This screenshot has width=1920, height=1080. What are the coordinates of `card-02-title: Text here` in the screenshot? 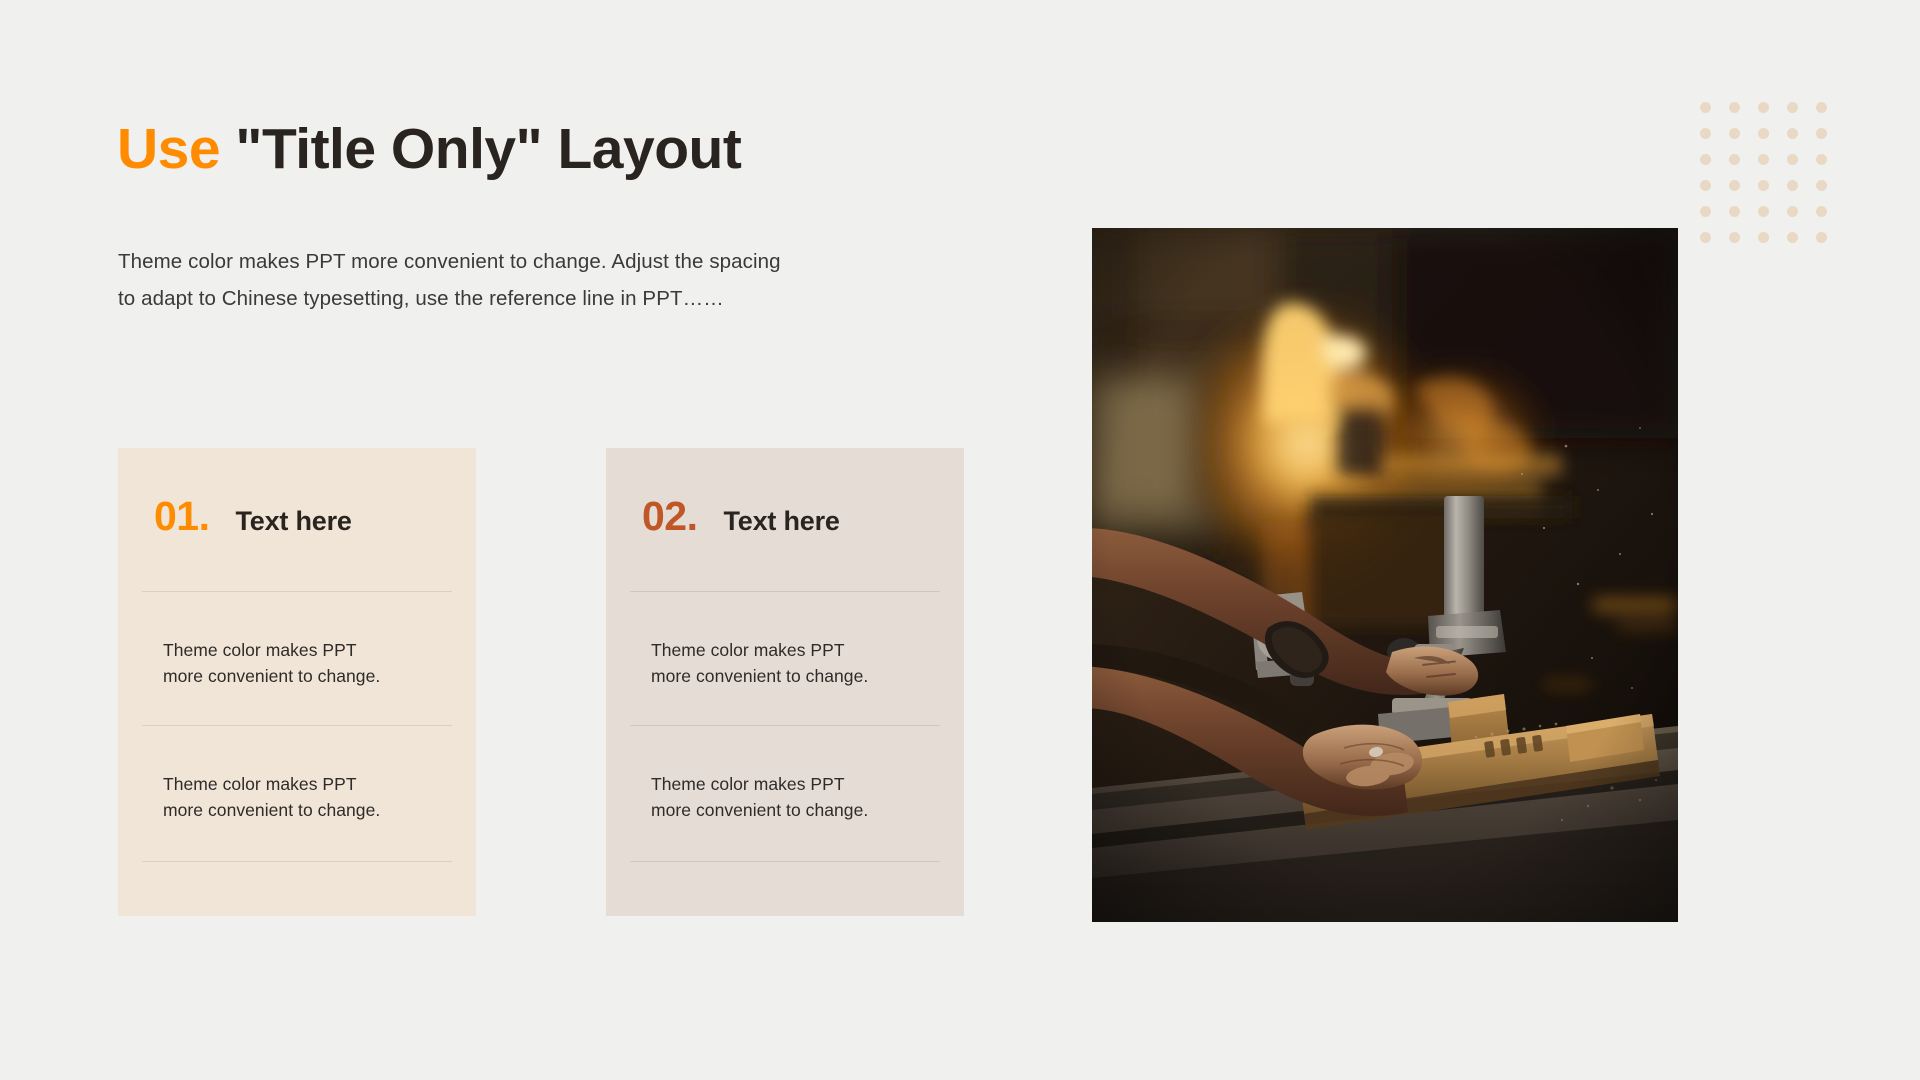 It's located at (781, 521).